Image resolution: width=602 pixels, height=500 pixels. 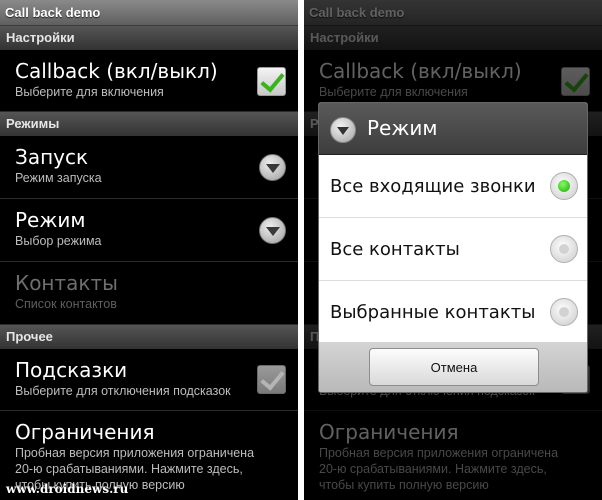 I want to click on pref-summary-line: 20-ю срабатываниями. Нажмите здесь,, so click(x=129, y=469).